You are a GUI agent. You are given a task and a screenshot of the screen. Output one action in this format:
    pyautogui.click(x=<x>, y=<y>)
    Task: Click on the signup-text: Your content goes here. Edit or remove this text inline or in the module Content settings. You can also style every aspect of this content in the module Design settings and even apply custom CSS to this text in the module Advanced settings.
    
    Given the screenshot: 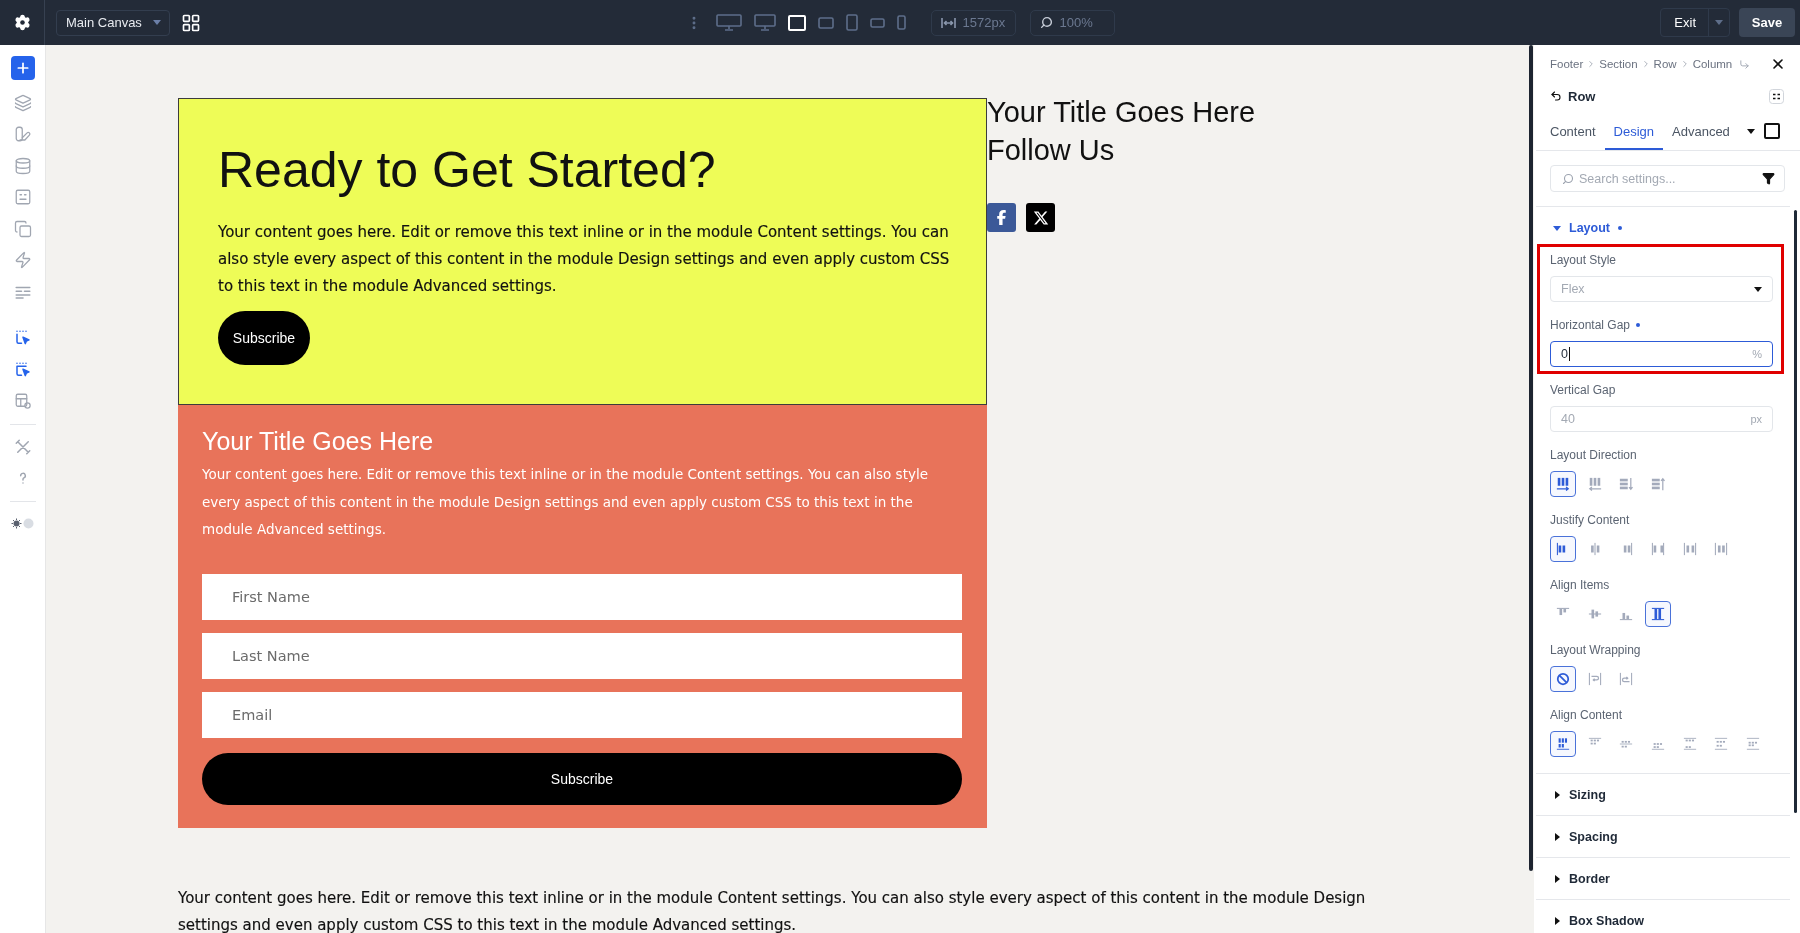 What is the action you would take?
    pyautogui.click(x=565, y=502)
    